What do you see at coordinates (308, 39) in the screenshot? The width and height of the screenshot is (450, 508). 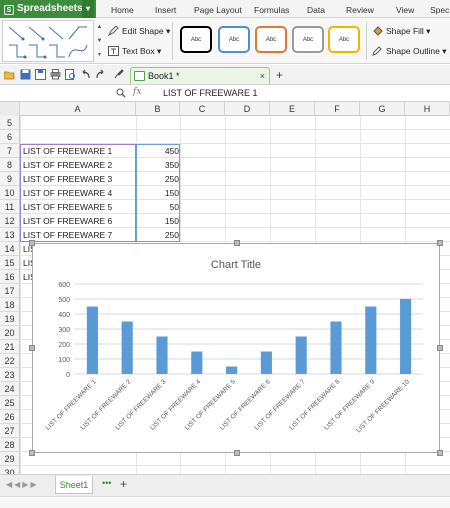 I see `shape-style-gray: Abc` at bounding box center [308, 39].